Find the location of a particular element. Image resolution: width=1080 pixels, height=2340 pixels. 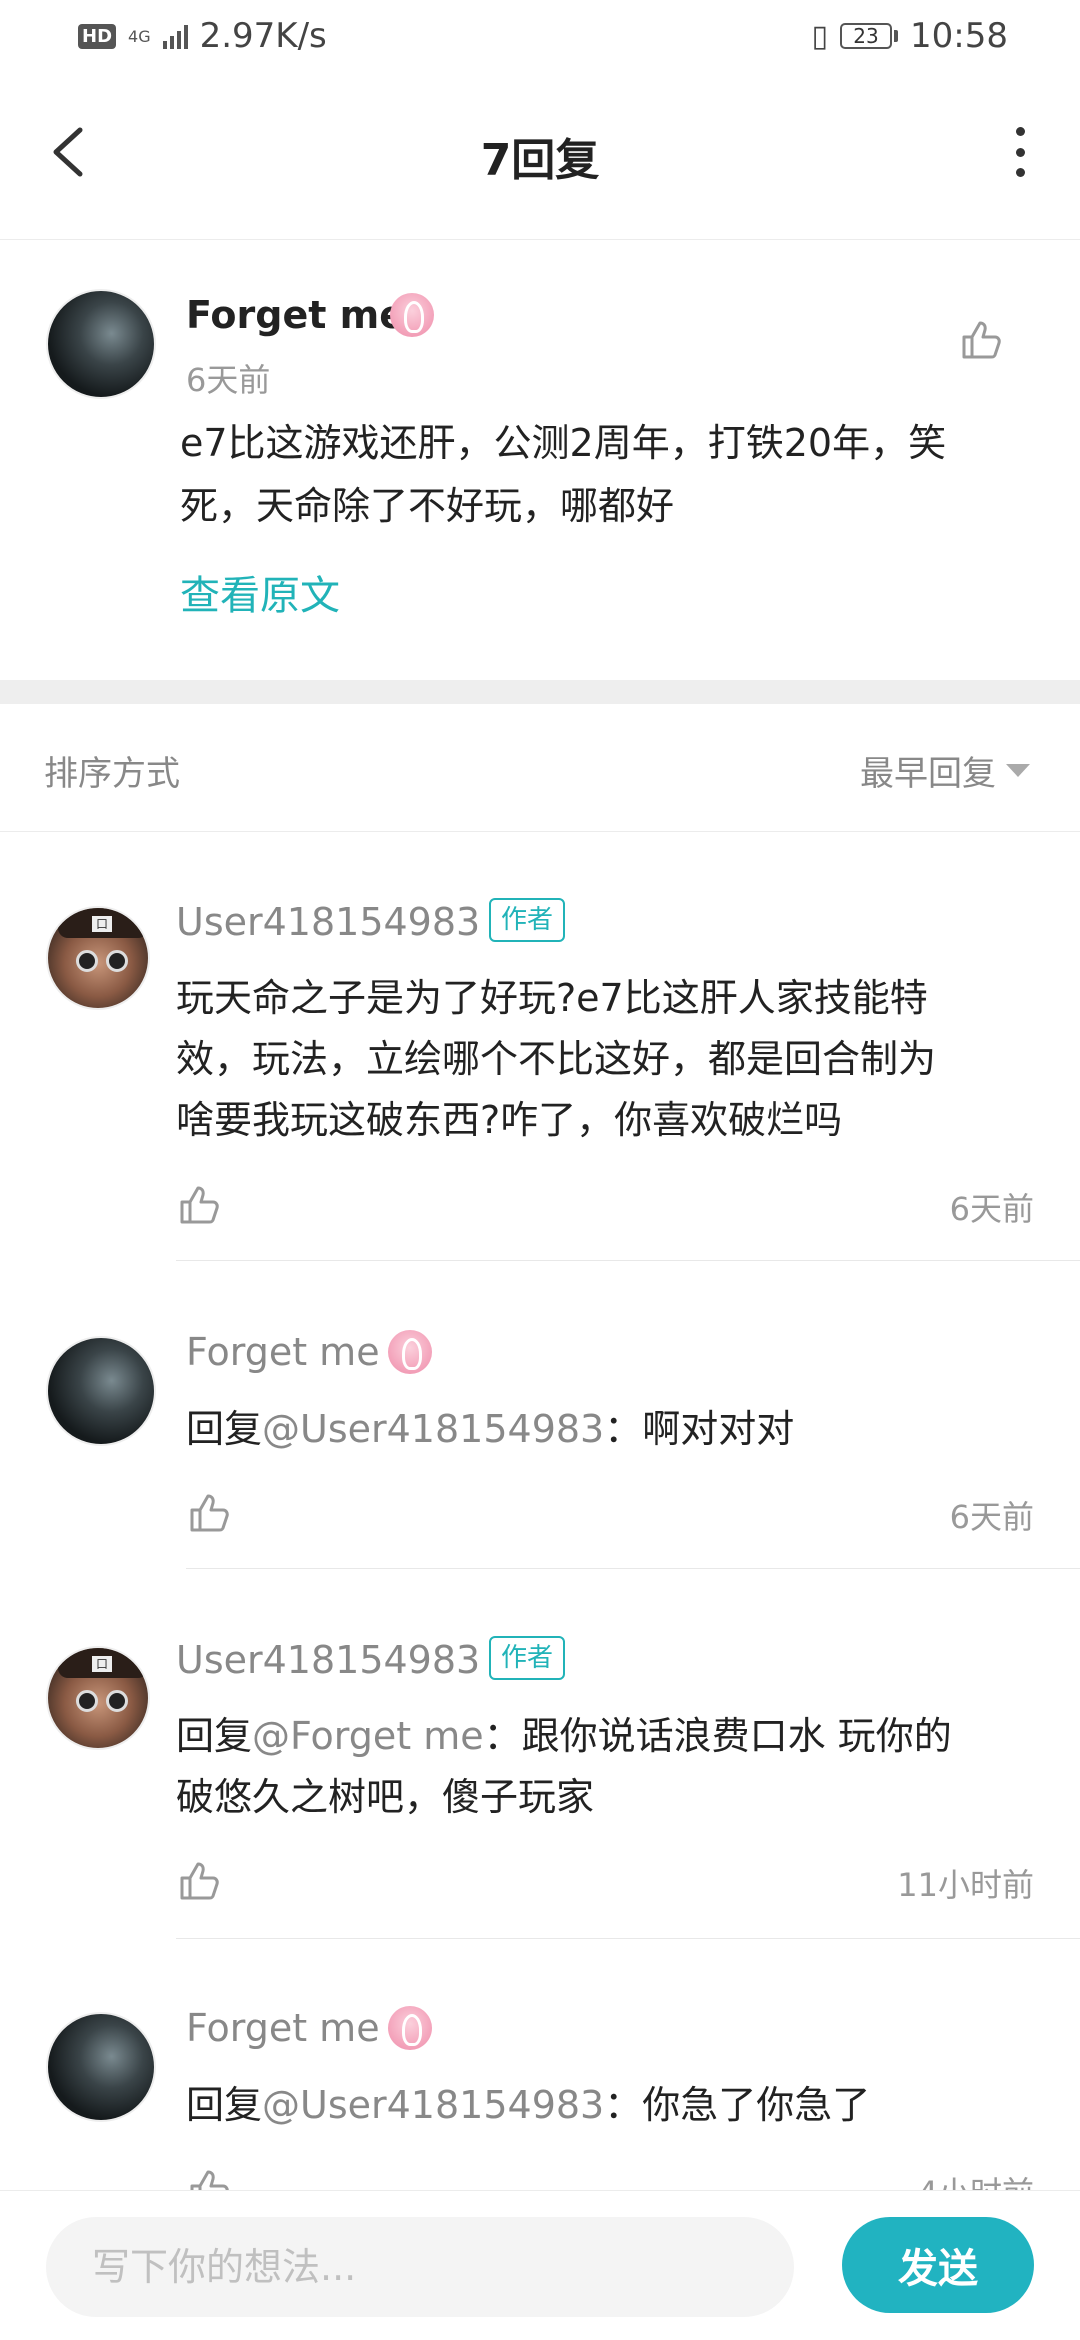

reply-content: ：啊对对对 is located at coordinates (699, 1429).